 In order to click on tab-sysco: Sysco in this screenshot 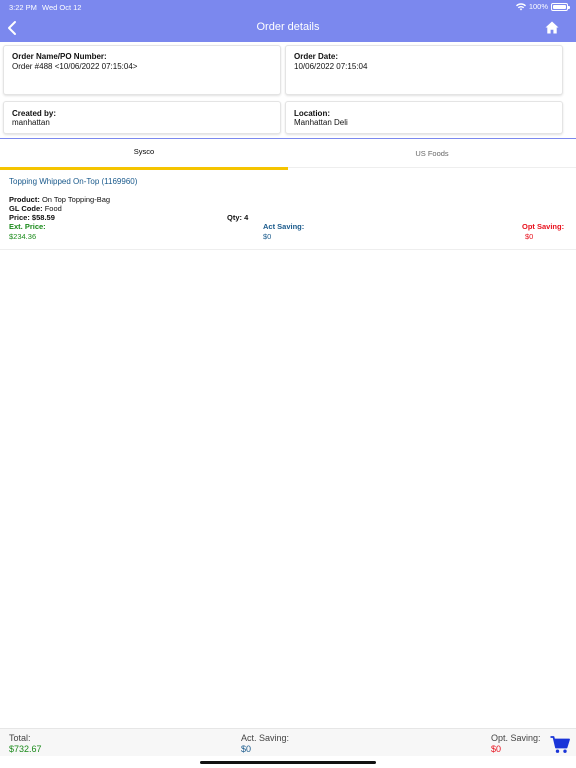, I will do `click(144, 154)`.